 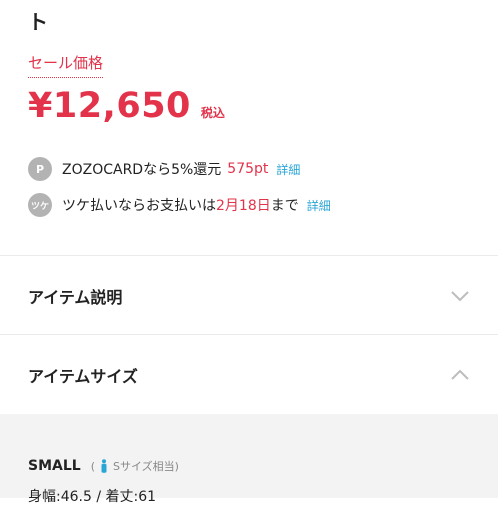 I want to click on size-note-text: Sサイズ相当), so click(x=146, y=466).